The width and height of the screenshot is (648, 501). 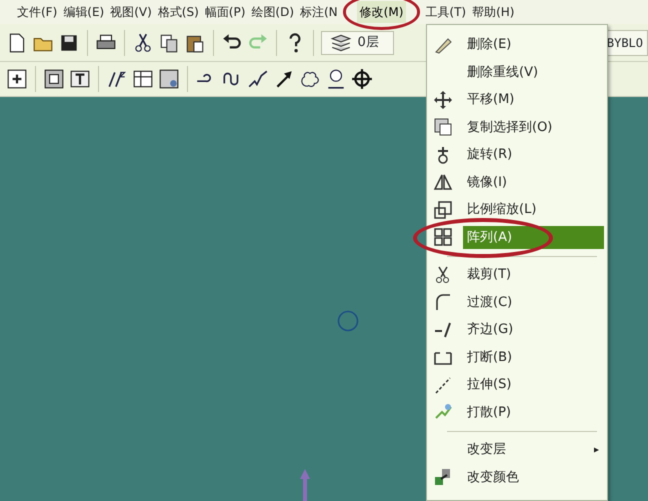 I want to click on menu-item: 改变层, so click(x=533, y=450).